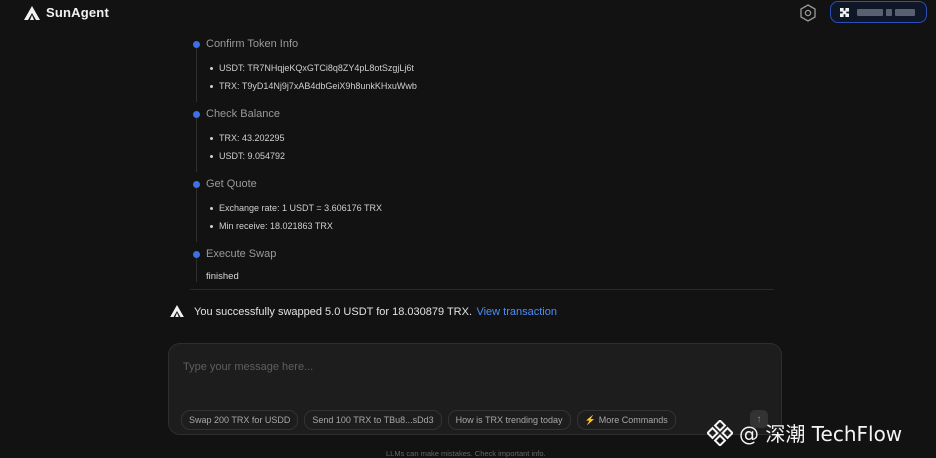 The width and height of the screenshot is (936, 458). I want to click on binance-diamond-icon, so click(720, 432).